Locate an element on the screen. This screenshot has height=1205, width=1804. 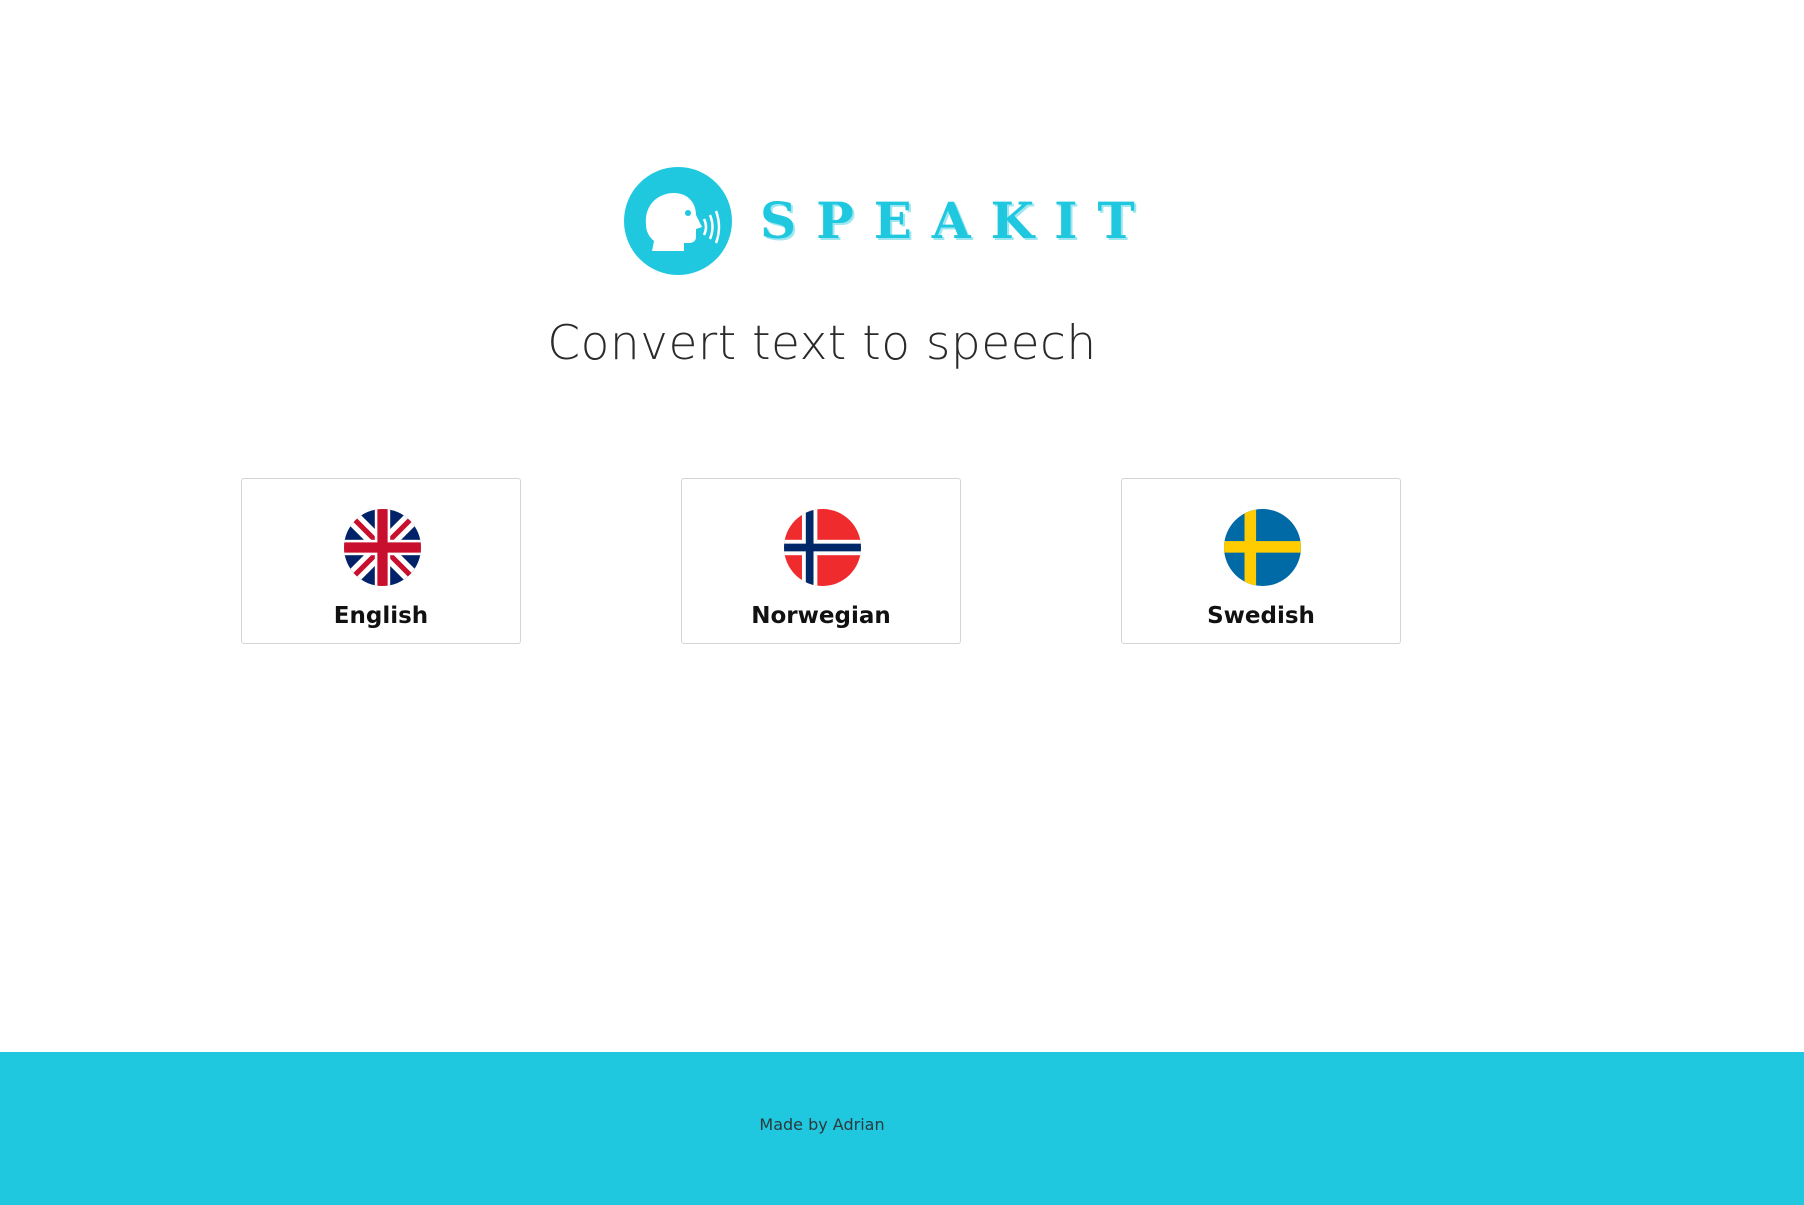
norway-flag-icon is located at coordinates (822, 547).